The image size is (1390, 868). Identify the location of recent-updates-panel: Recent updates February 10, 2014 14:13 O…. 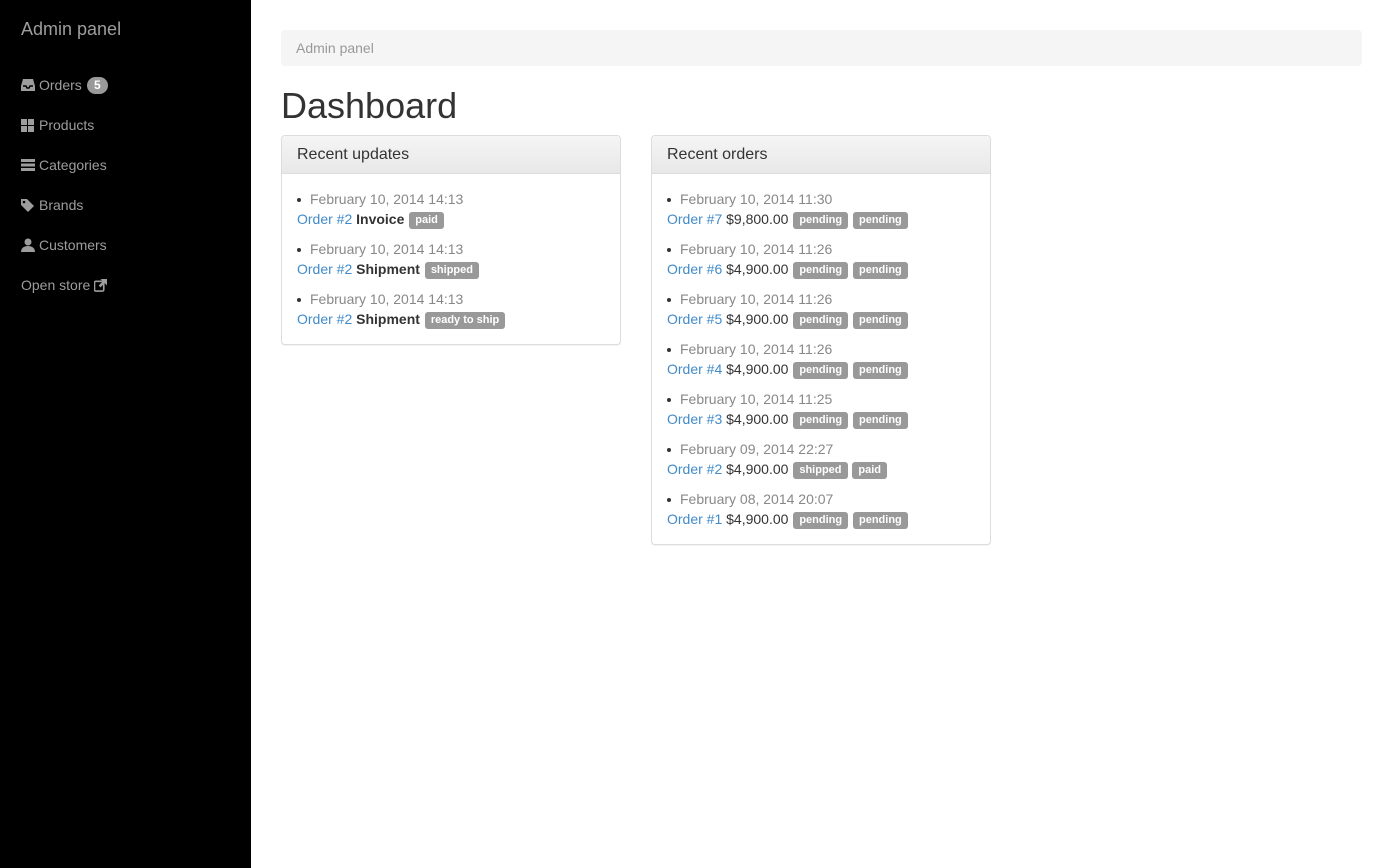
(451, 240).